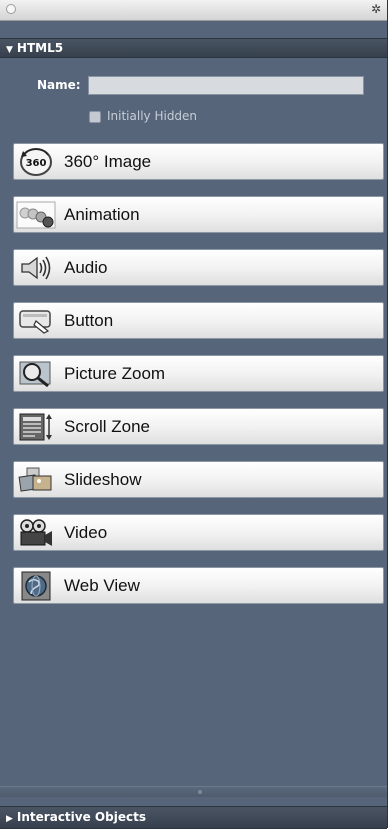 The height and width of the screenshot is (830, 389). I want to click on web-view-icon, so click(36, 585).